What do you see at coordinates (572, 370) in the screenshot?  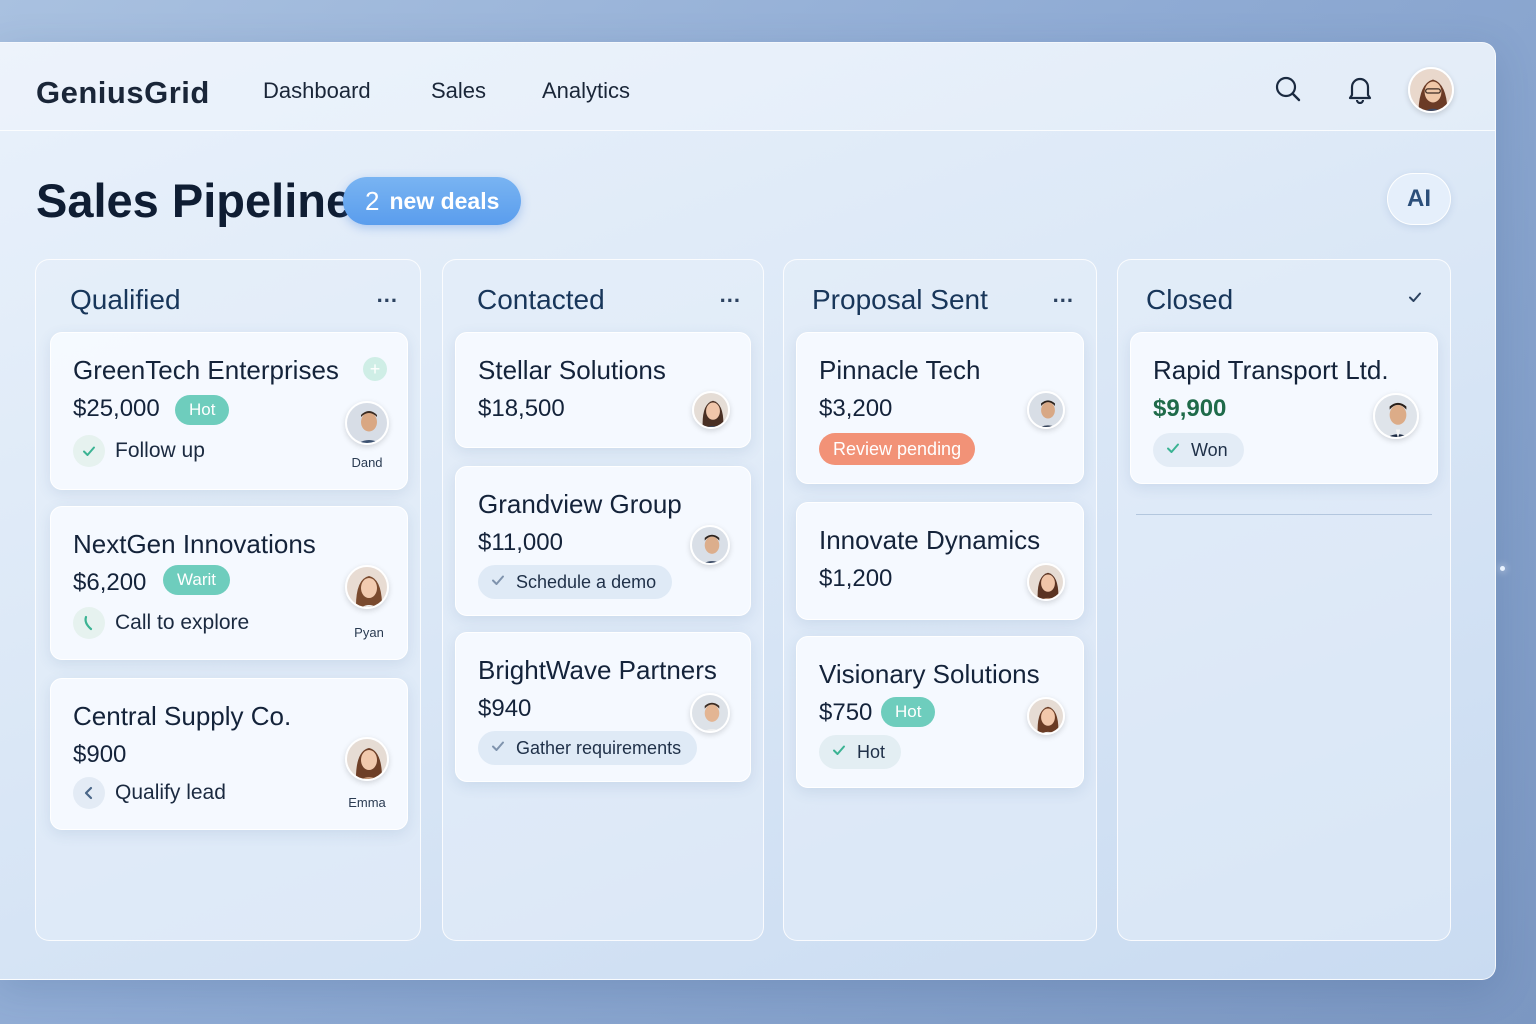 I see `deal-name: Stellar Solutions` at bounding box center [572, 370].